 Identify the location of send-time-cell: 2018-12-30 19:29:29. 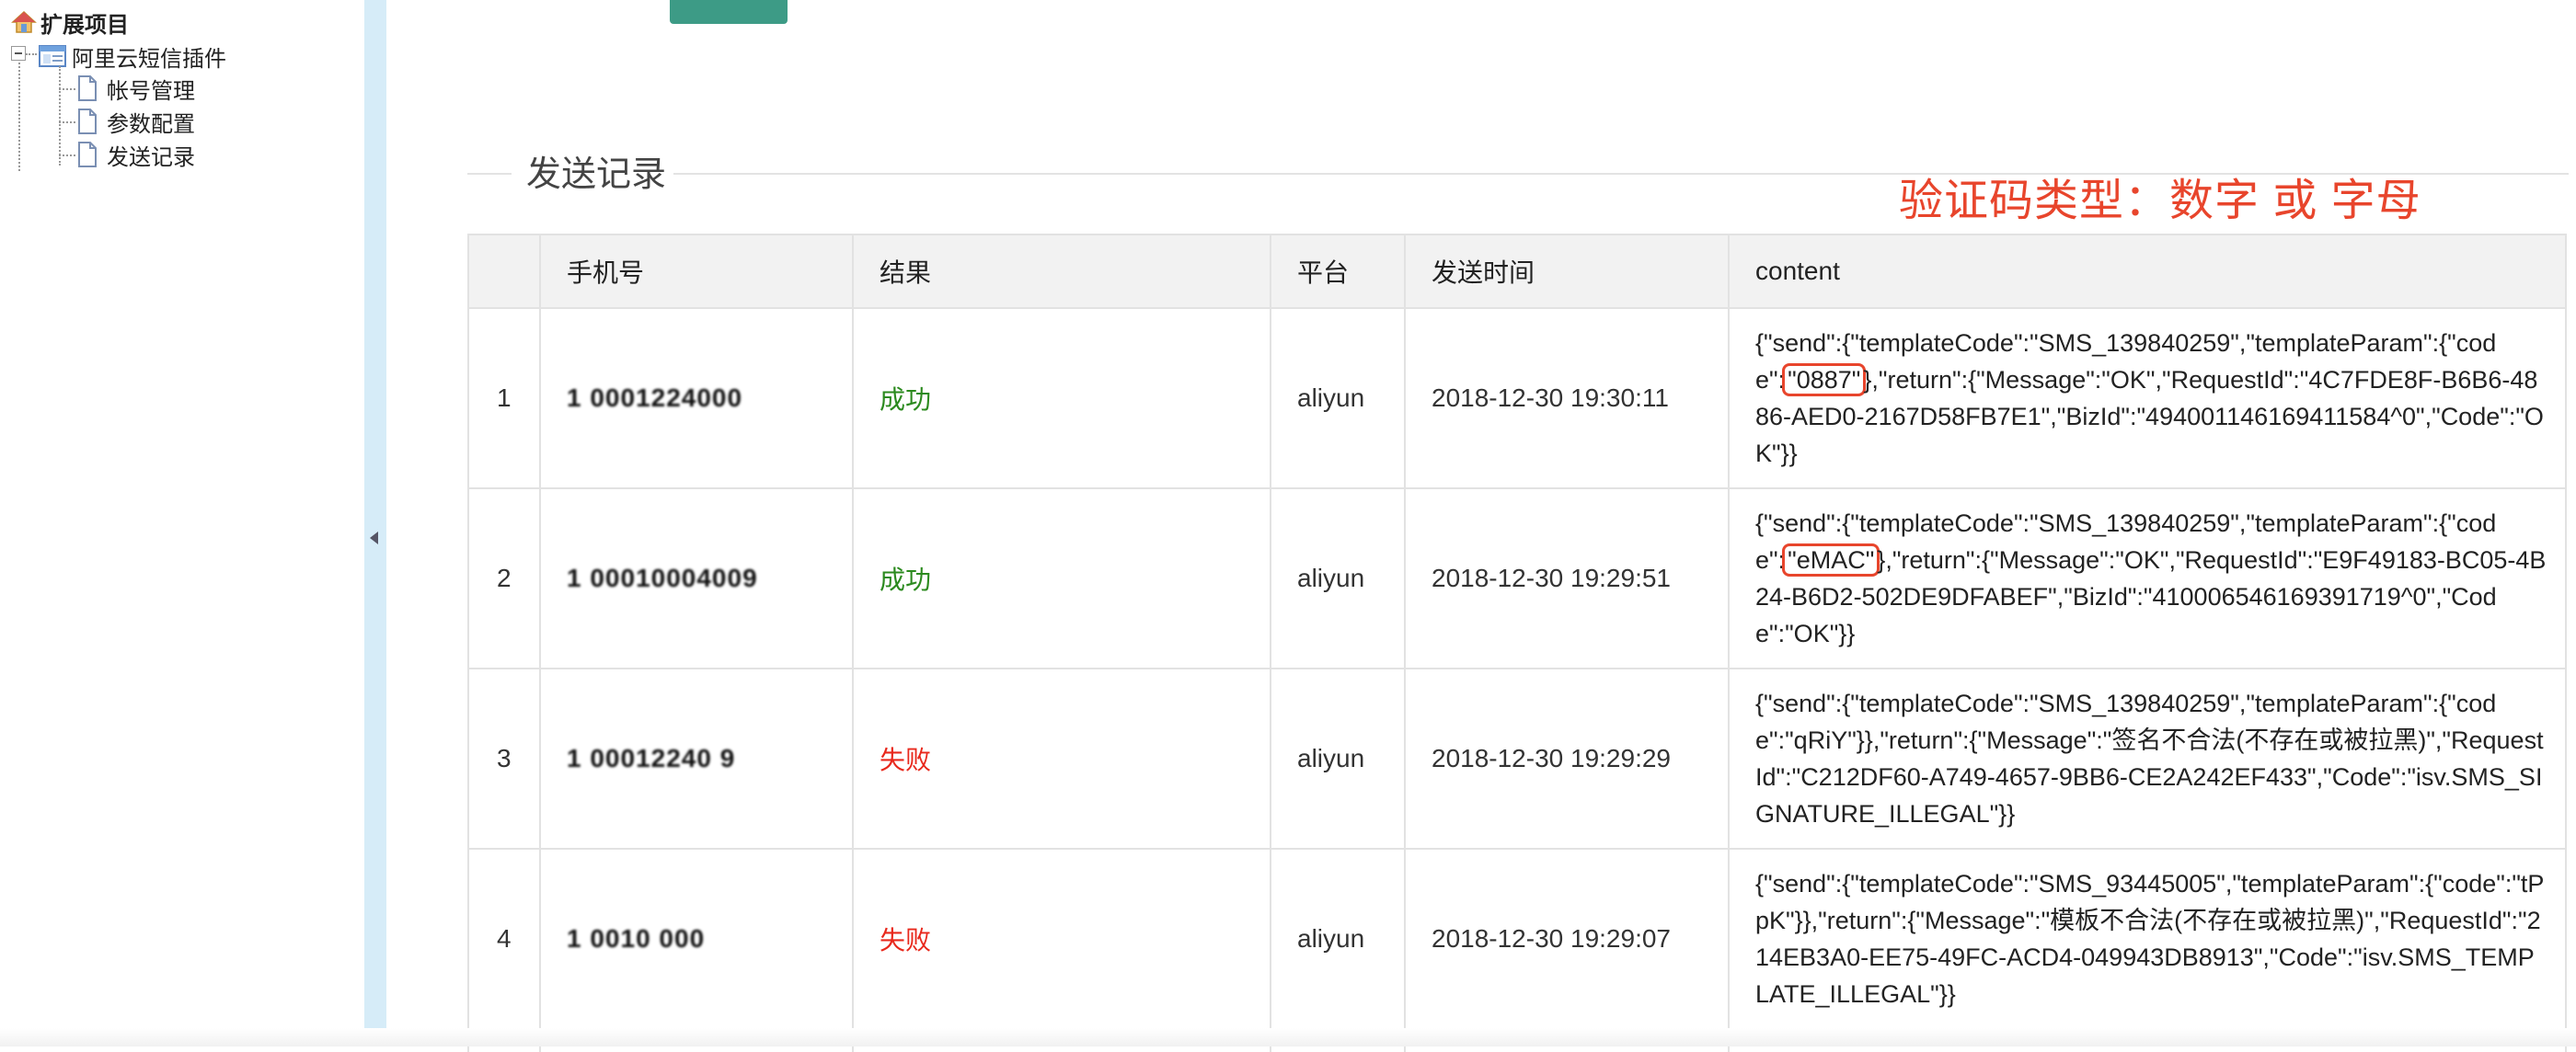
(1567, 759).